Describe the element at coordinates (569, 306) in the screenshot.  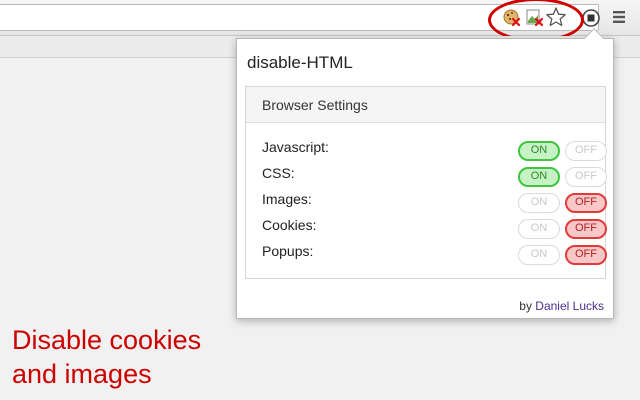
I see `author-link: Daniel Lucks` at that location.